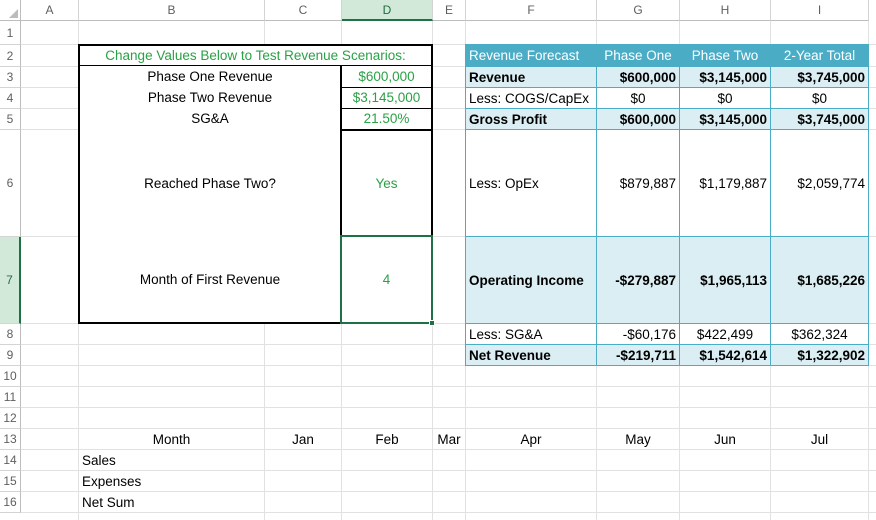 The image size is (876, 520). Describe the element at coordinates (508, 119) in the screenshot. I see `forecast-row-label: Gross Profit` at that location.